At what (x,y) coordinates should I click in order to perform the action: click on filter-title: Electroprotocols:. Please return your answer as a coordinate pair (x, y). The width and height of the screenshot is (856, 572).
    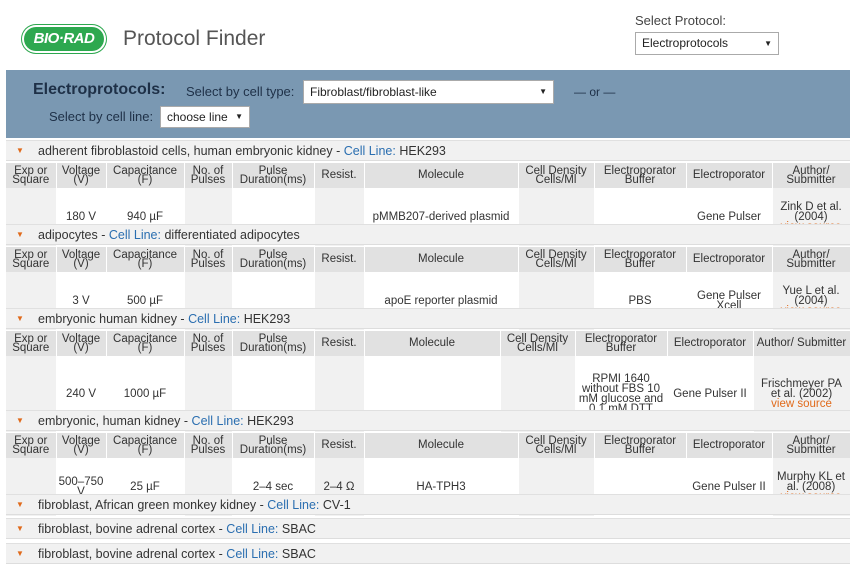
    Looking at the image, I should click on (99, 89).